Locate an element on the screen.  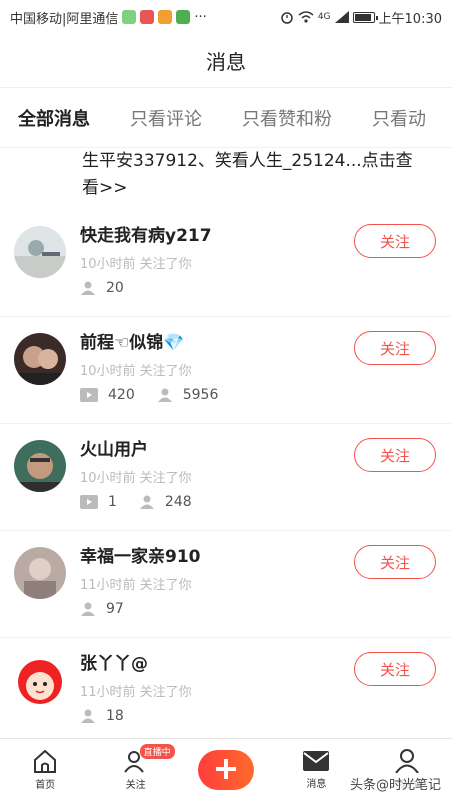
plus-icon is located at coordinates (225, 768).